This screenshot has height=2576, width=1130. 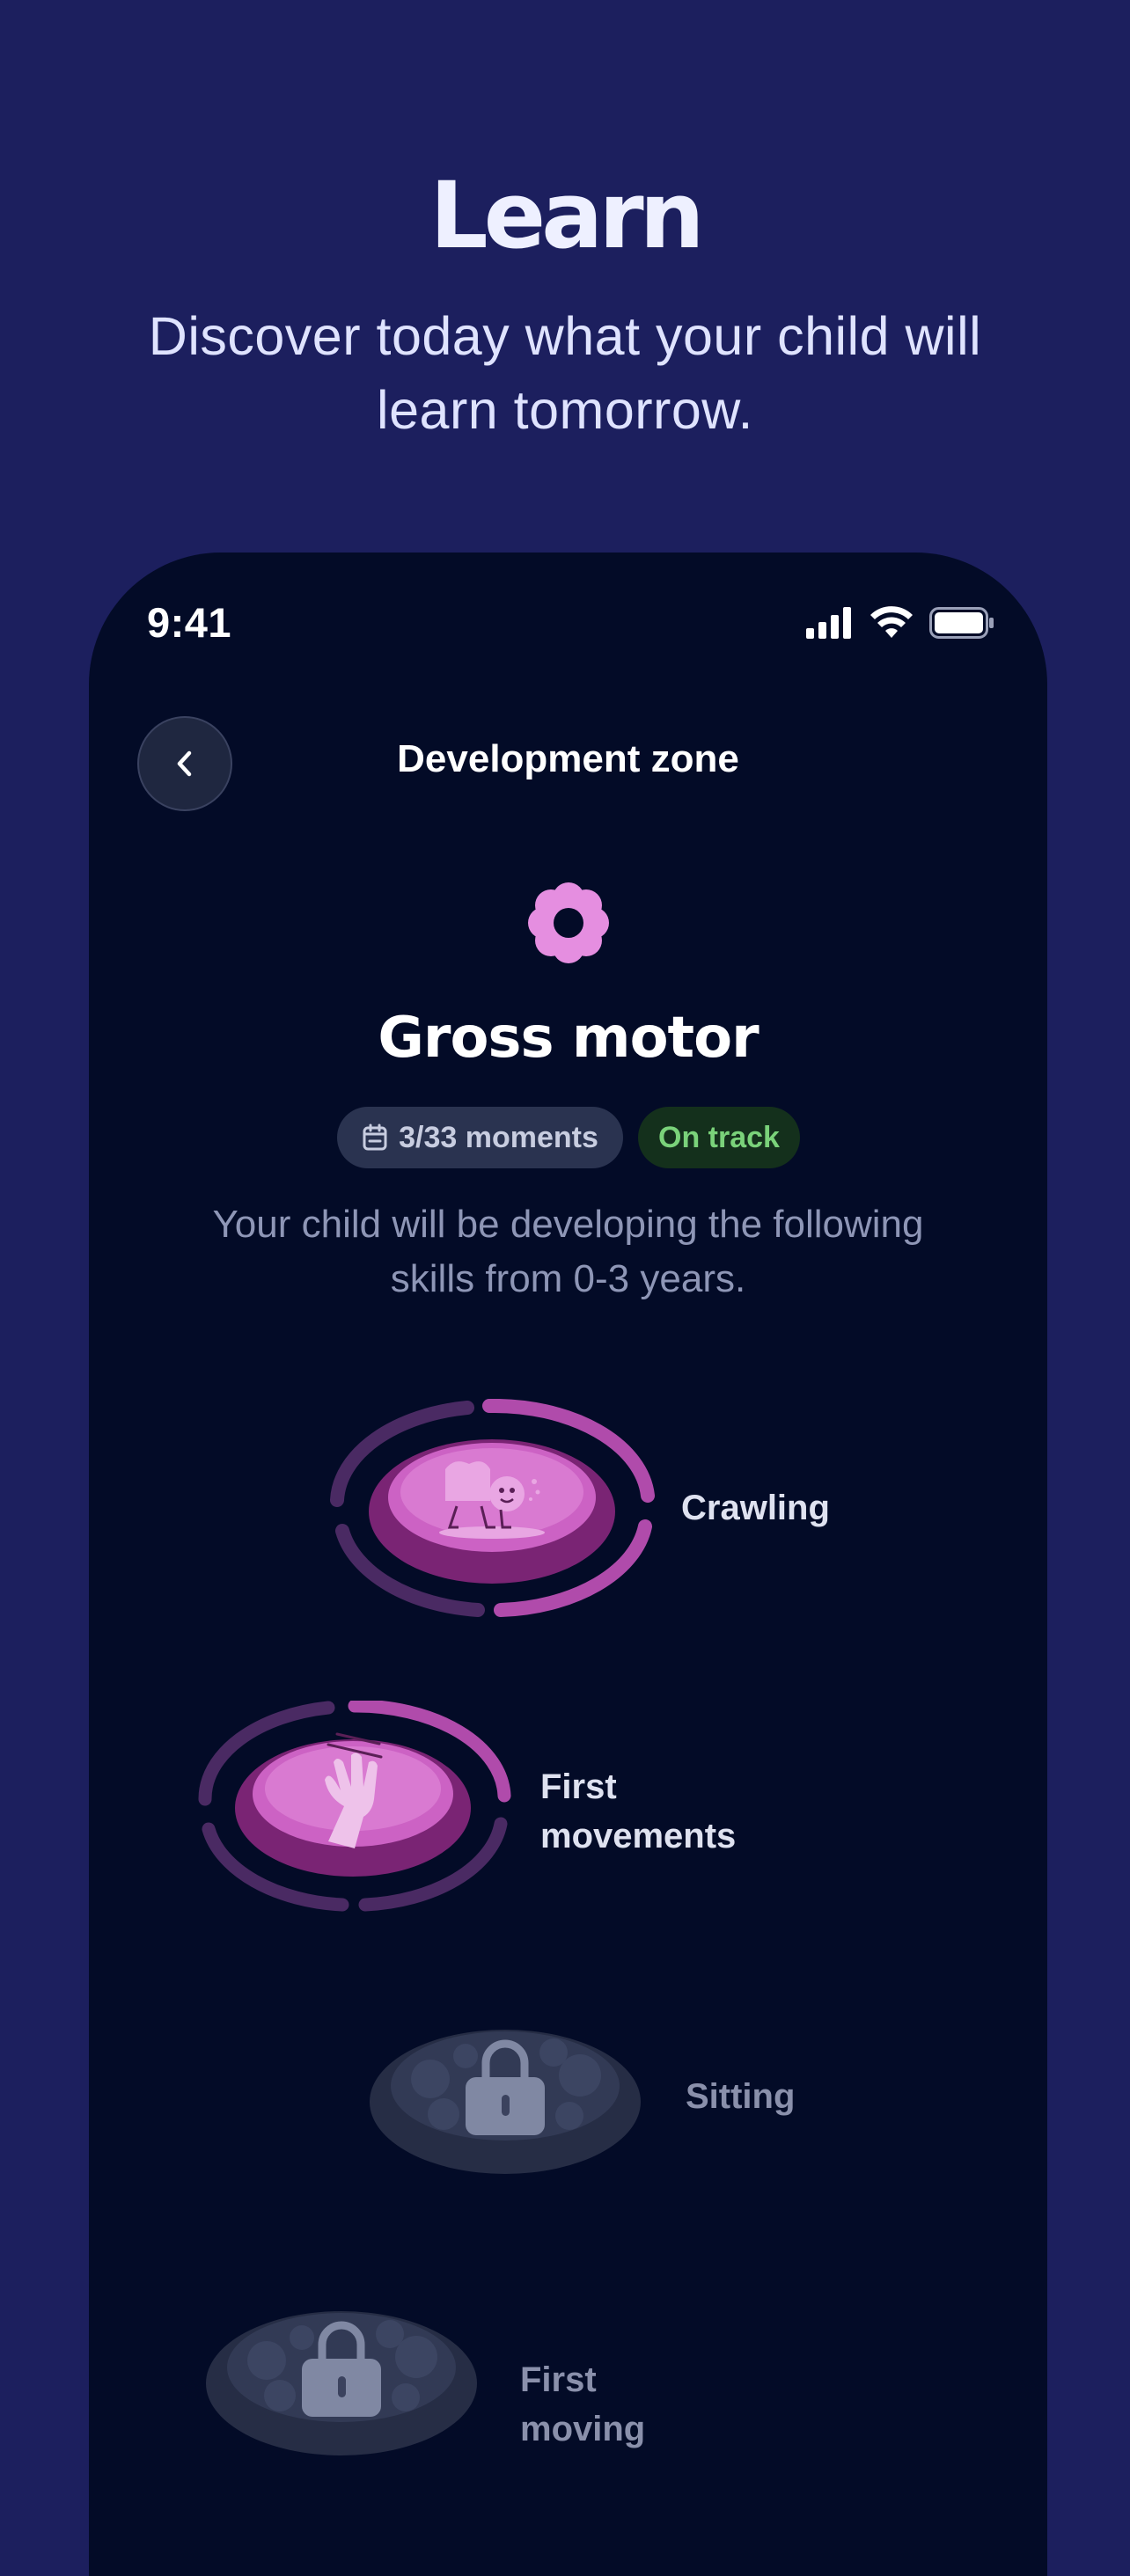 I want to click on skill-first-moving: First moving, so click(x=451, y=2378).